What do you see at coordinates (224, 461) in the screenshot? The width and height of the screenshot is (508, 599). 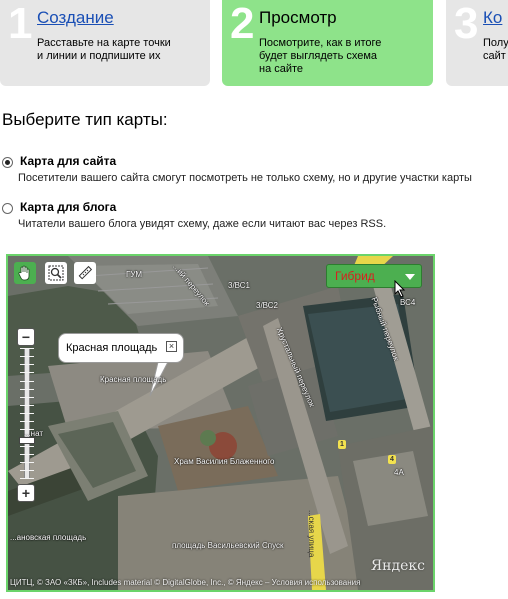 I see `map-label: Храм Василия Блаженного` at bounding box center [224, 461].